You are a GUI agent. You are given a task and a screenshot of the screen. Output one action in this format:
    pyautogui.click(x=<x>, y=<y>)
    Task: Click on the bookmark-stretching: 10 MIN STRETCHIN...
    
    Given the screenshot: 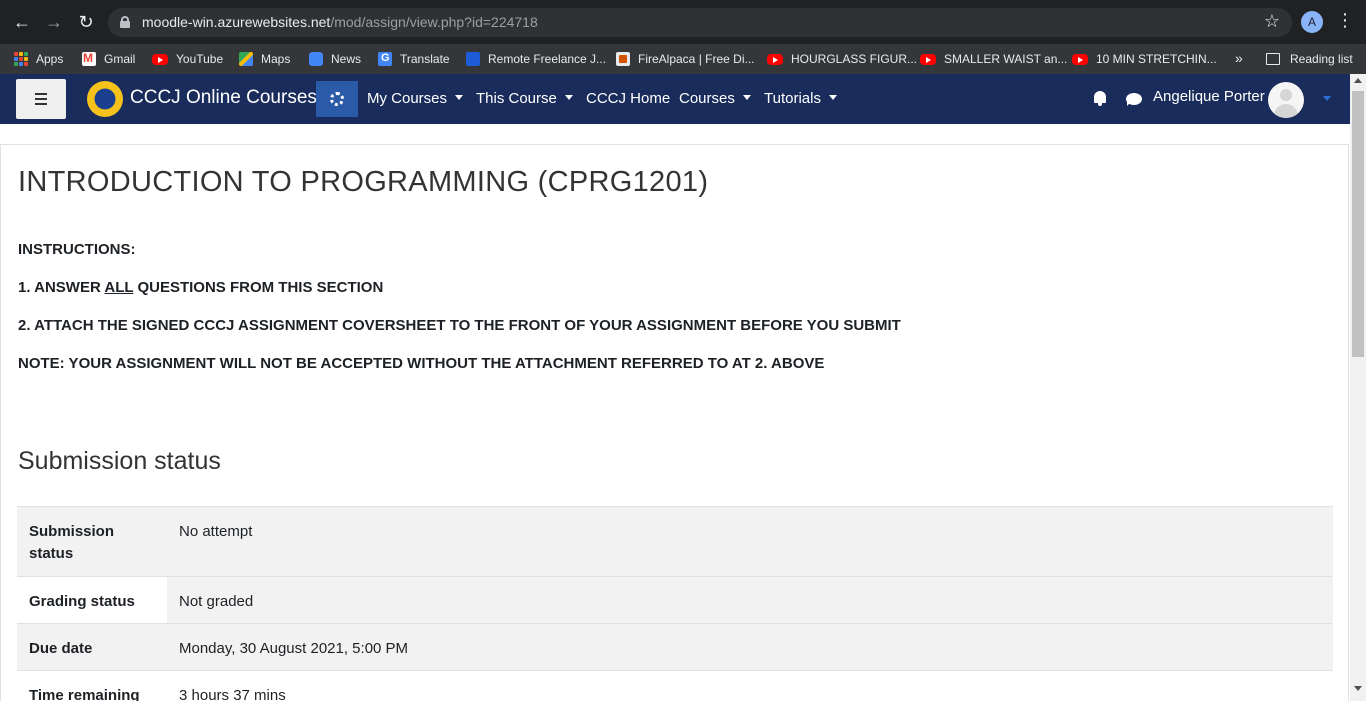 What is the action you would take?
    pyautogui.click(x=1144, y=59)
    